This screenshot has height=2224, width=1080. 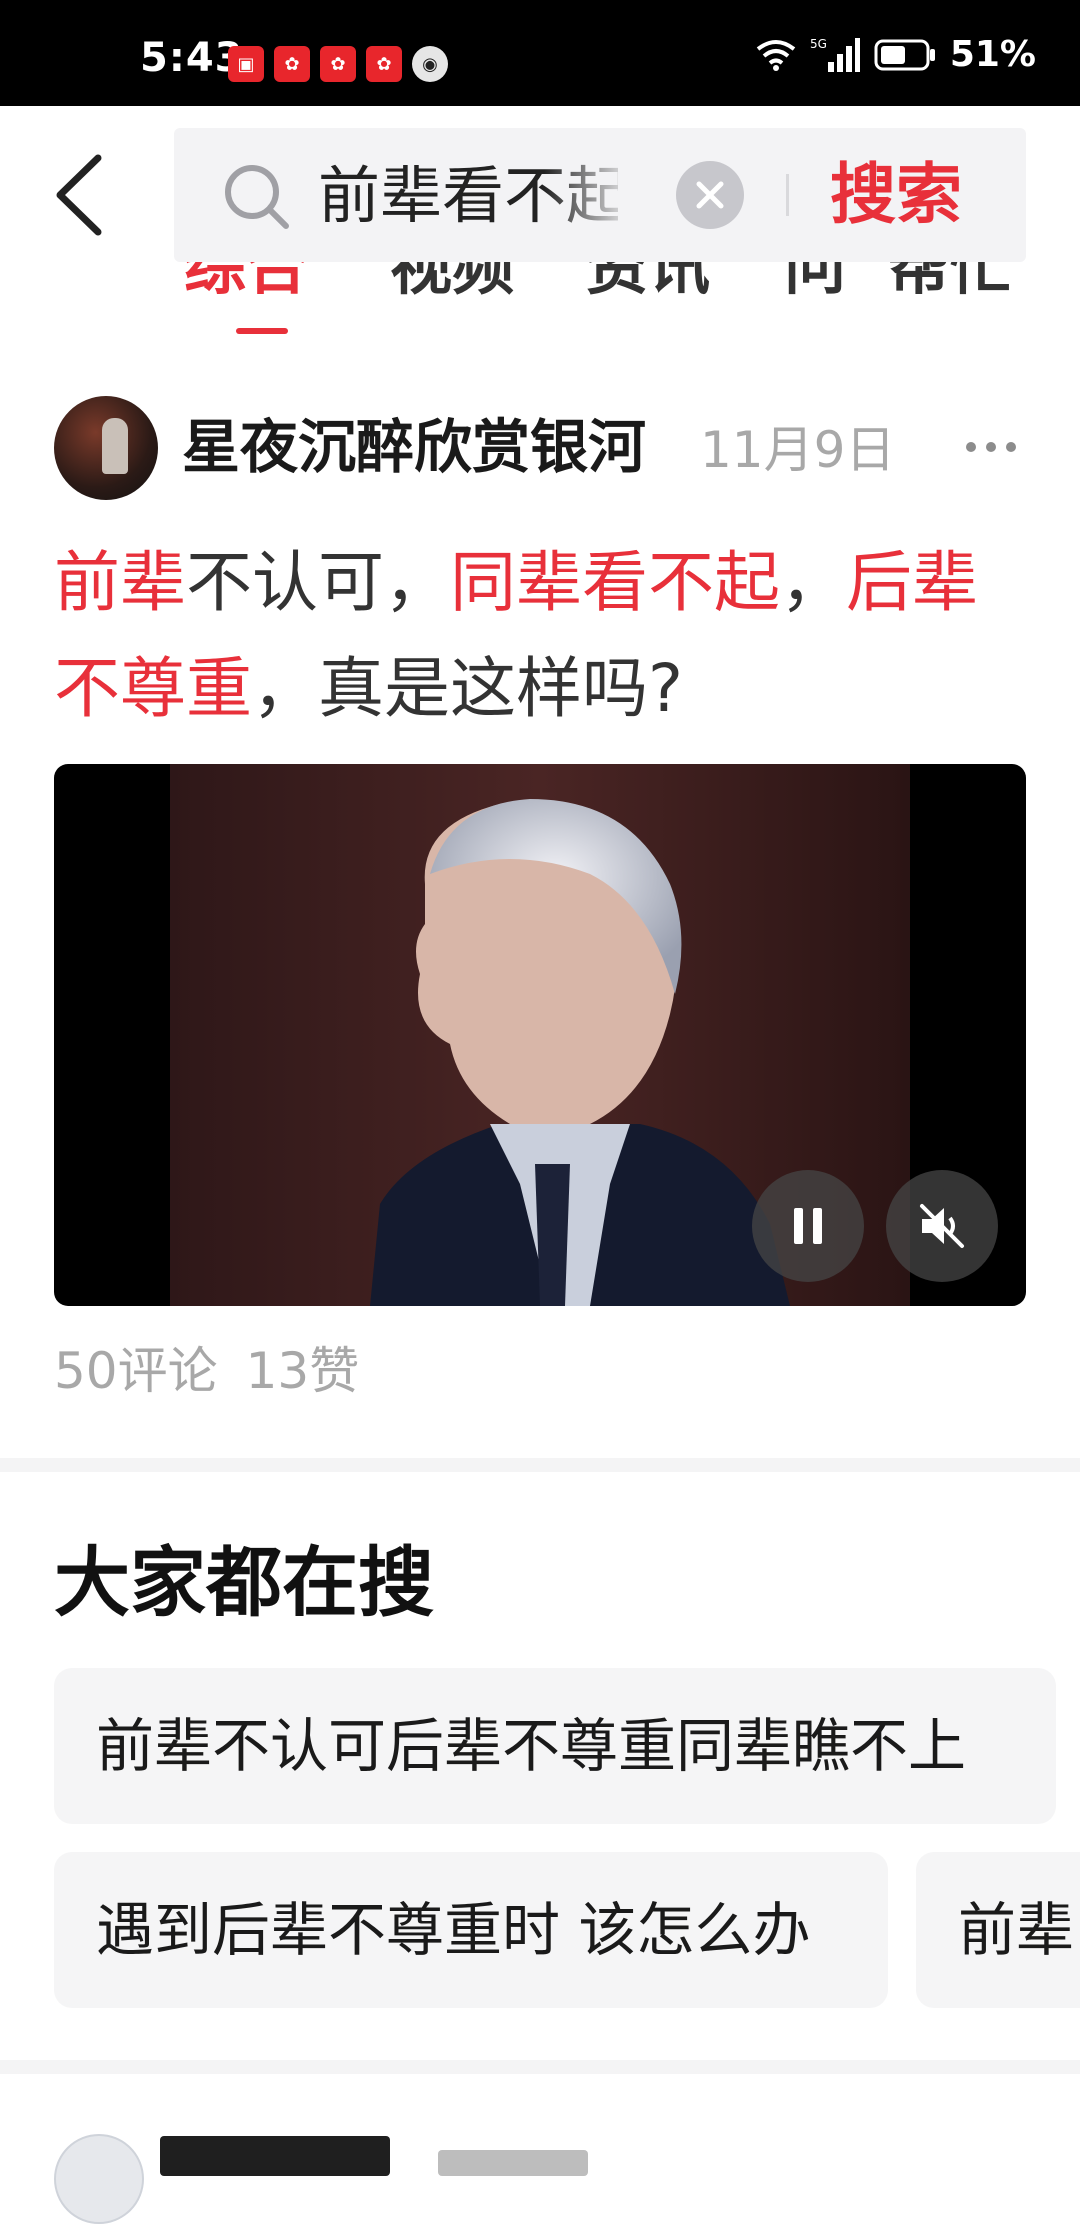 I want to click on title-segment: 前辈, so click(x=120, y=582).